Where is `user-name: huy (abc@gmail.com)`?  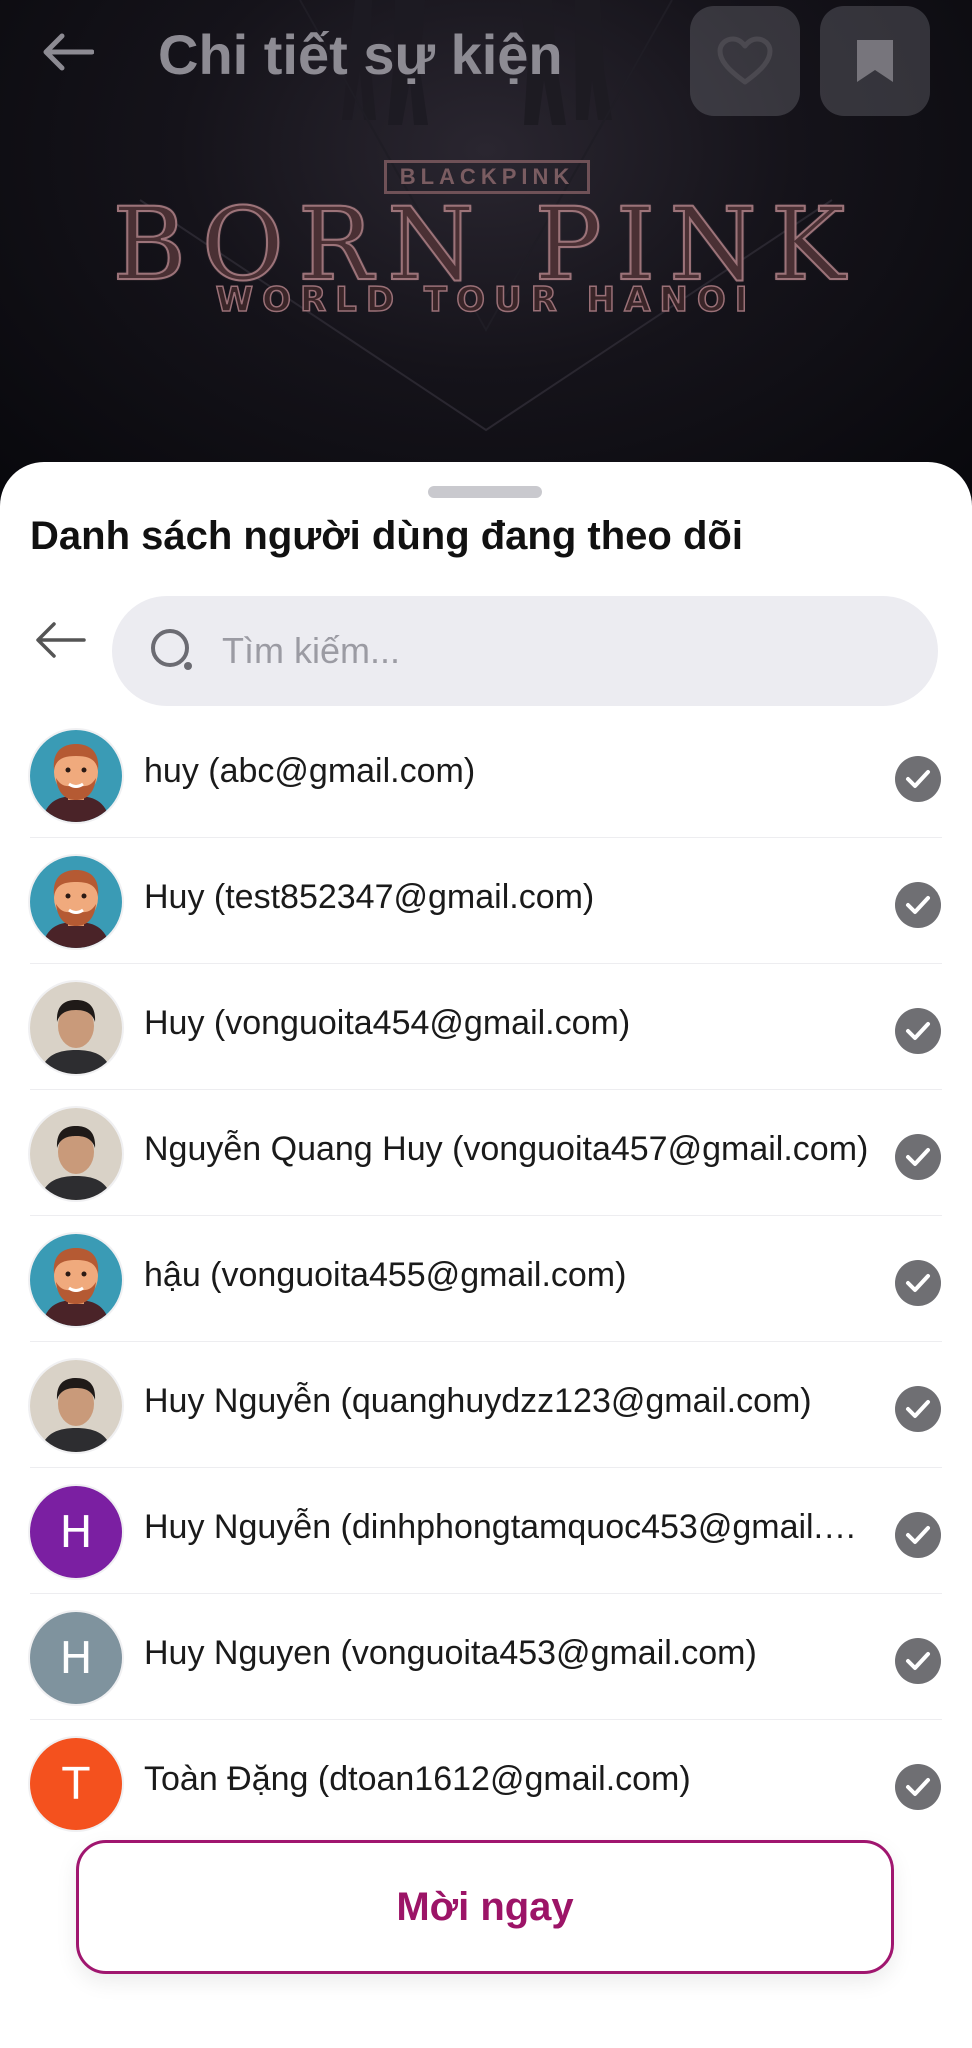
user-name: huy (abc@gmail.com) is located at coordinates (310, 771).